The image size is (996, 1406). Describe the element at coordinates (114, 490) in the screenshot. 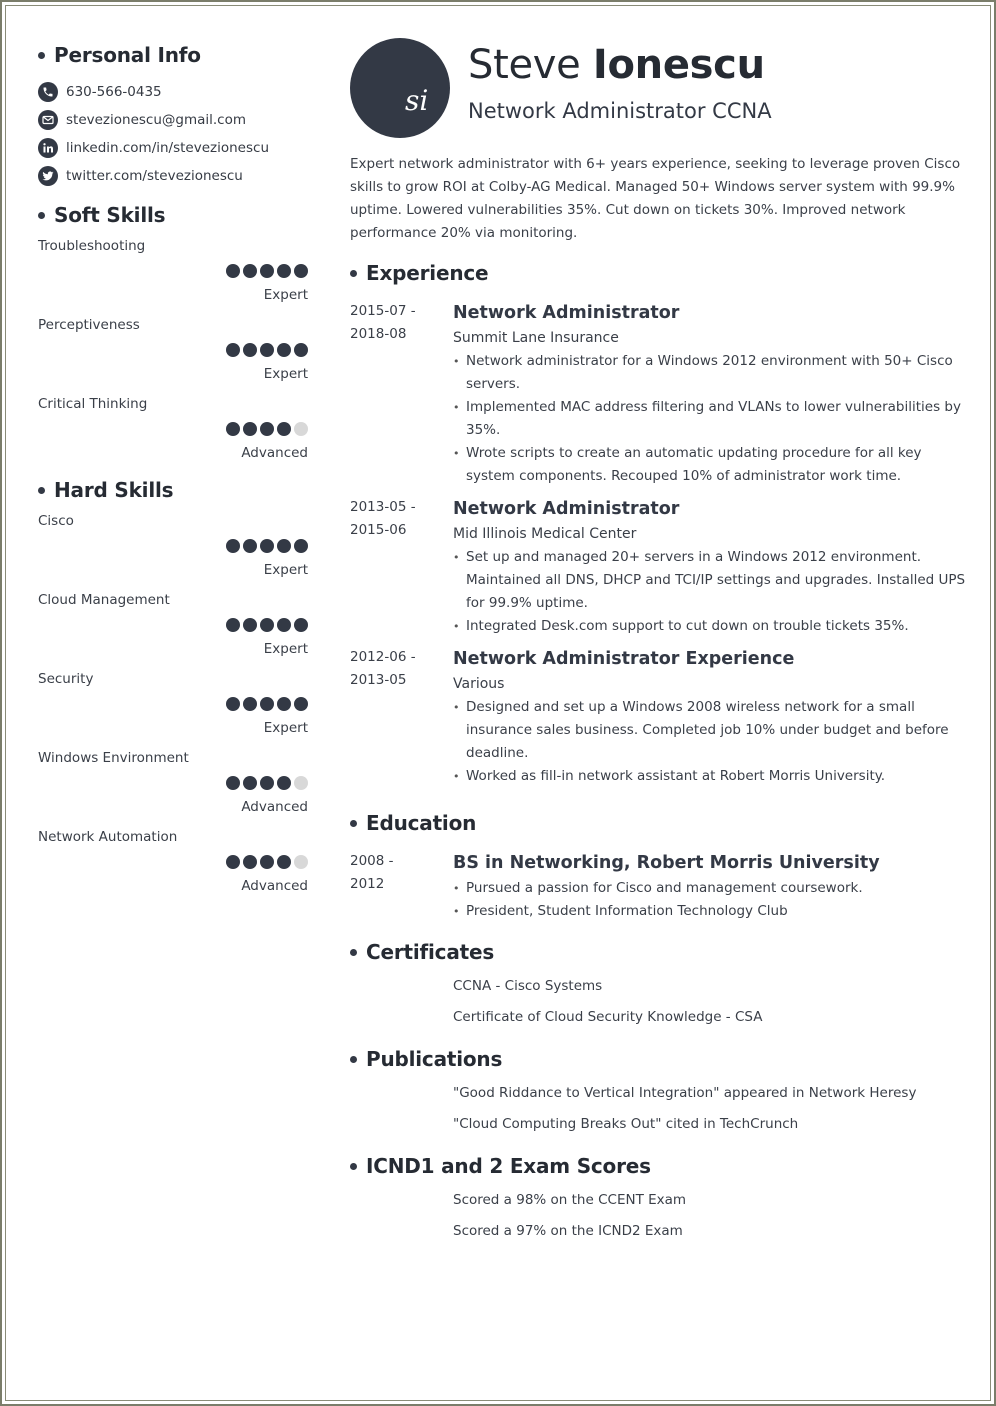

I see `heading-text: Hard Skills` at that location.